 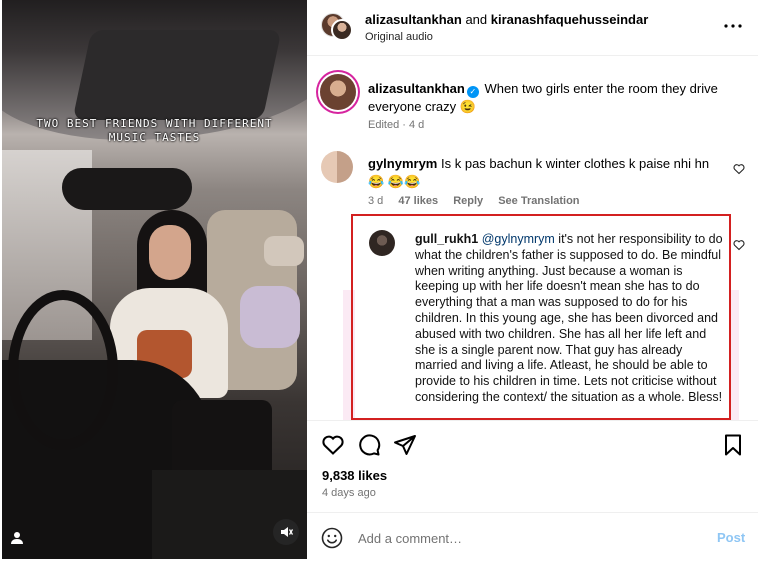 I want to click on bag, so click(x=270, y=317).